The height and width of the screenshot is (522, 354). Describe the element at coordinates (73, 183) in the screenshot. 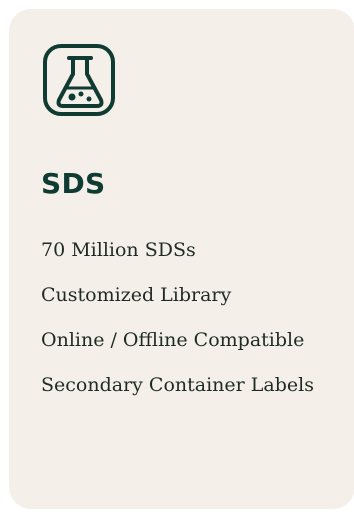

I see `card-title: SDS` at that location.